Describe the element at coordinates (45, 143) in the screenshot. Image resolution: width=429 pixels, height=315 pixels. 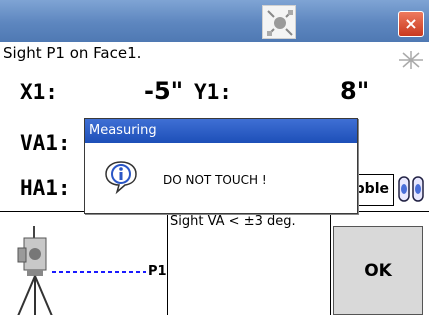
I see `va1-label: VA1:` at that location.